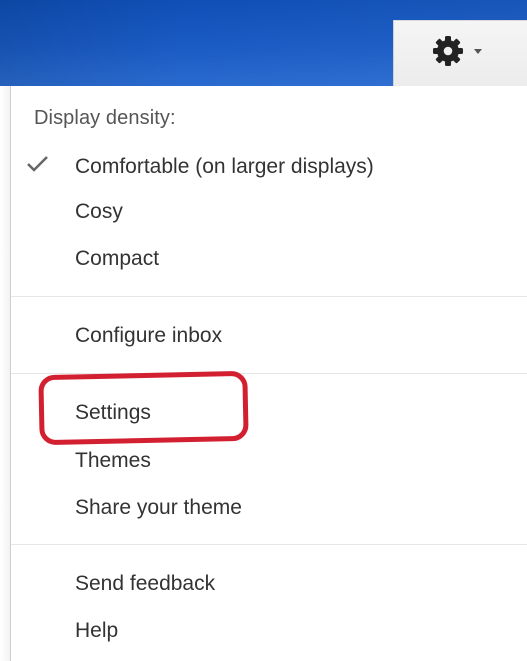 The width and height of the screenshot is (527, 661). What do you see at coordinates (478, 51) in the screenshot?
I see `chevron-down-icon` at bounding box center [478, 51].